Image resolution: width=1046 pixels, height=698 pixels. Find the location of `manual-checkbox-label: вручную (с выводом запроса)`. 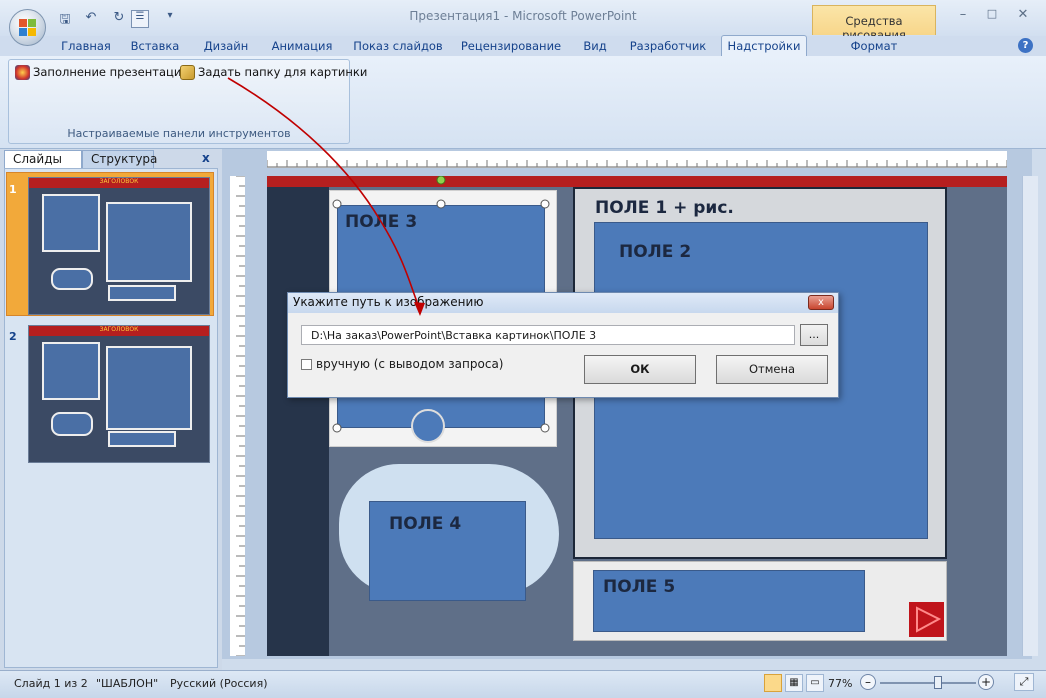

manual-checkbox-label: вручную (с выводом запроса) is located at coordinates (410, 364).